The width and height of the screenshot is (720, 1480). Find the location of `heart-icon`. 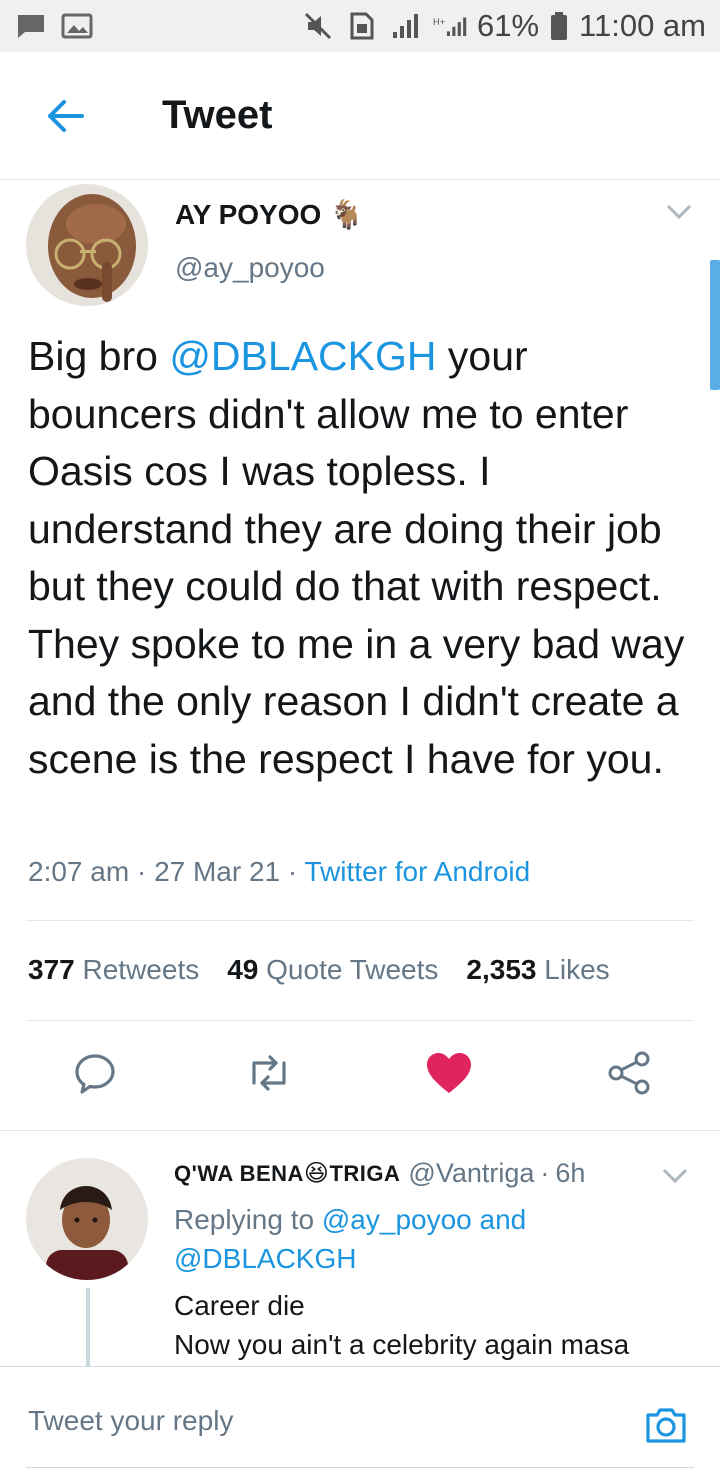

heart-icon is located at coordinates (449, 1073).